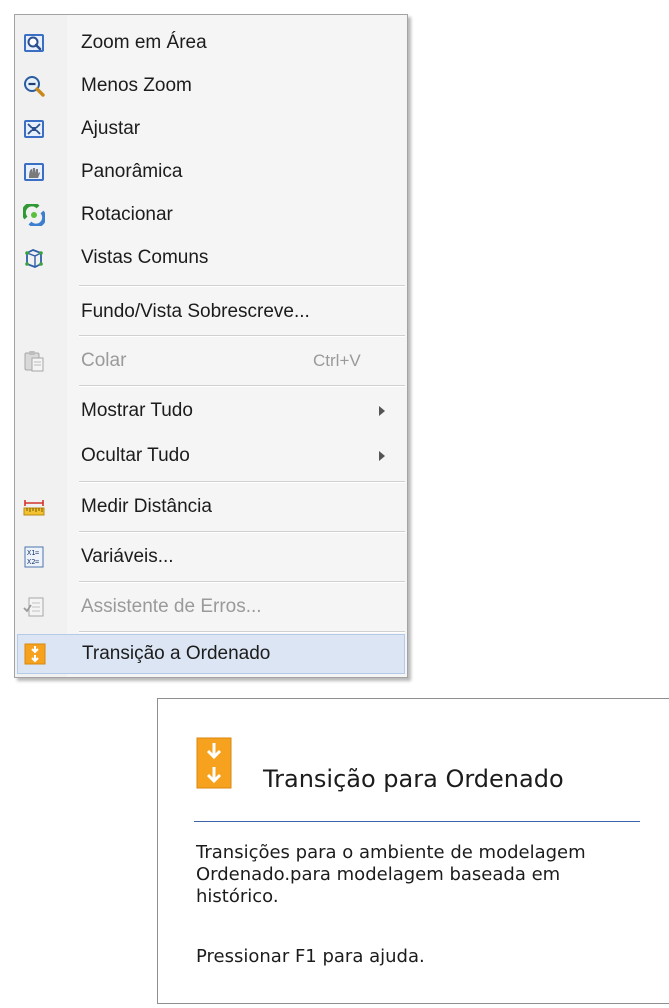  Describe the element at coordinates (211, 172) in the screenshot. I see `menu-item-pan: Panorâmica` at that location.